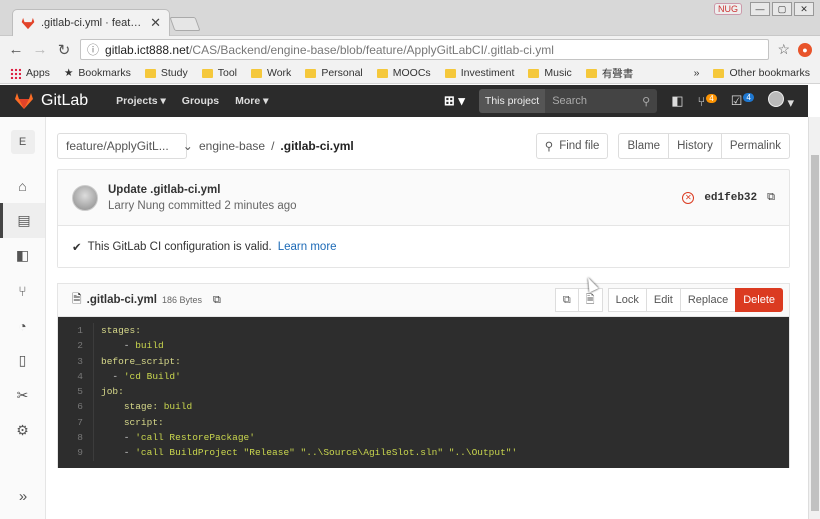 The image size is (820, 519). I want to click on bookmark-other: Other bookmarks, so click(761, 73).